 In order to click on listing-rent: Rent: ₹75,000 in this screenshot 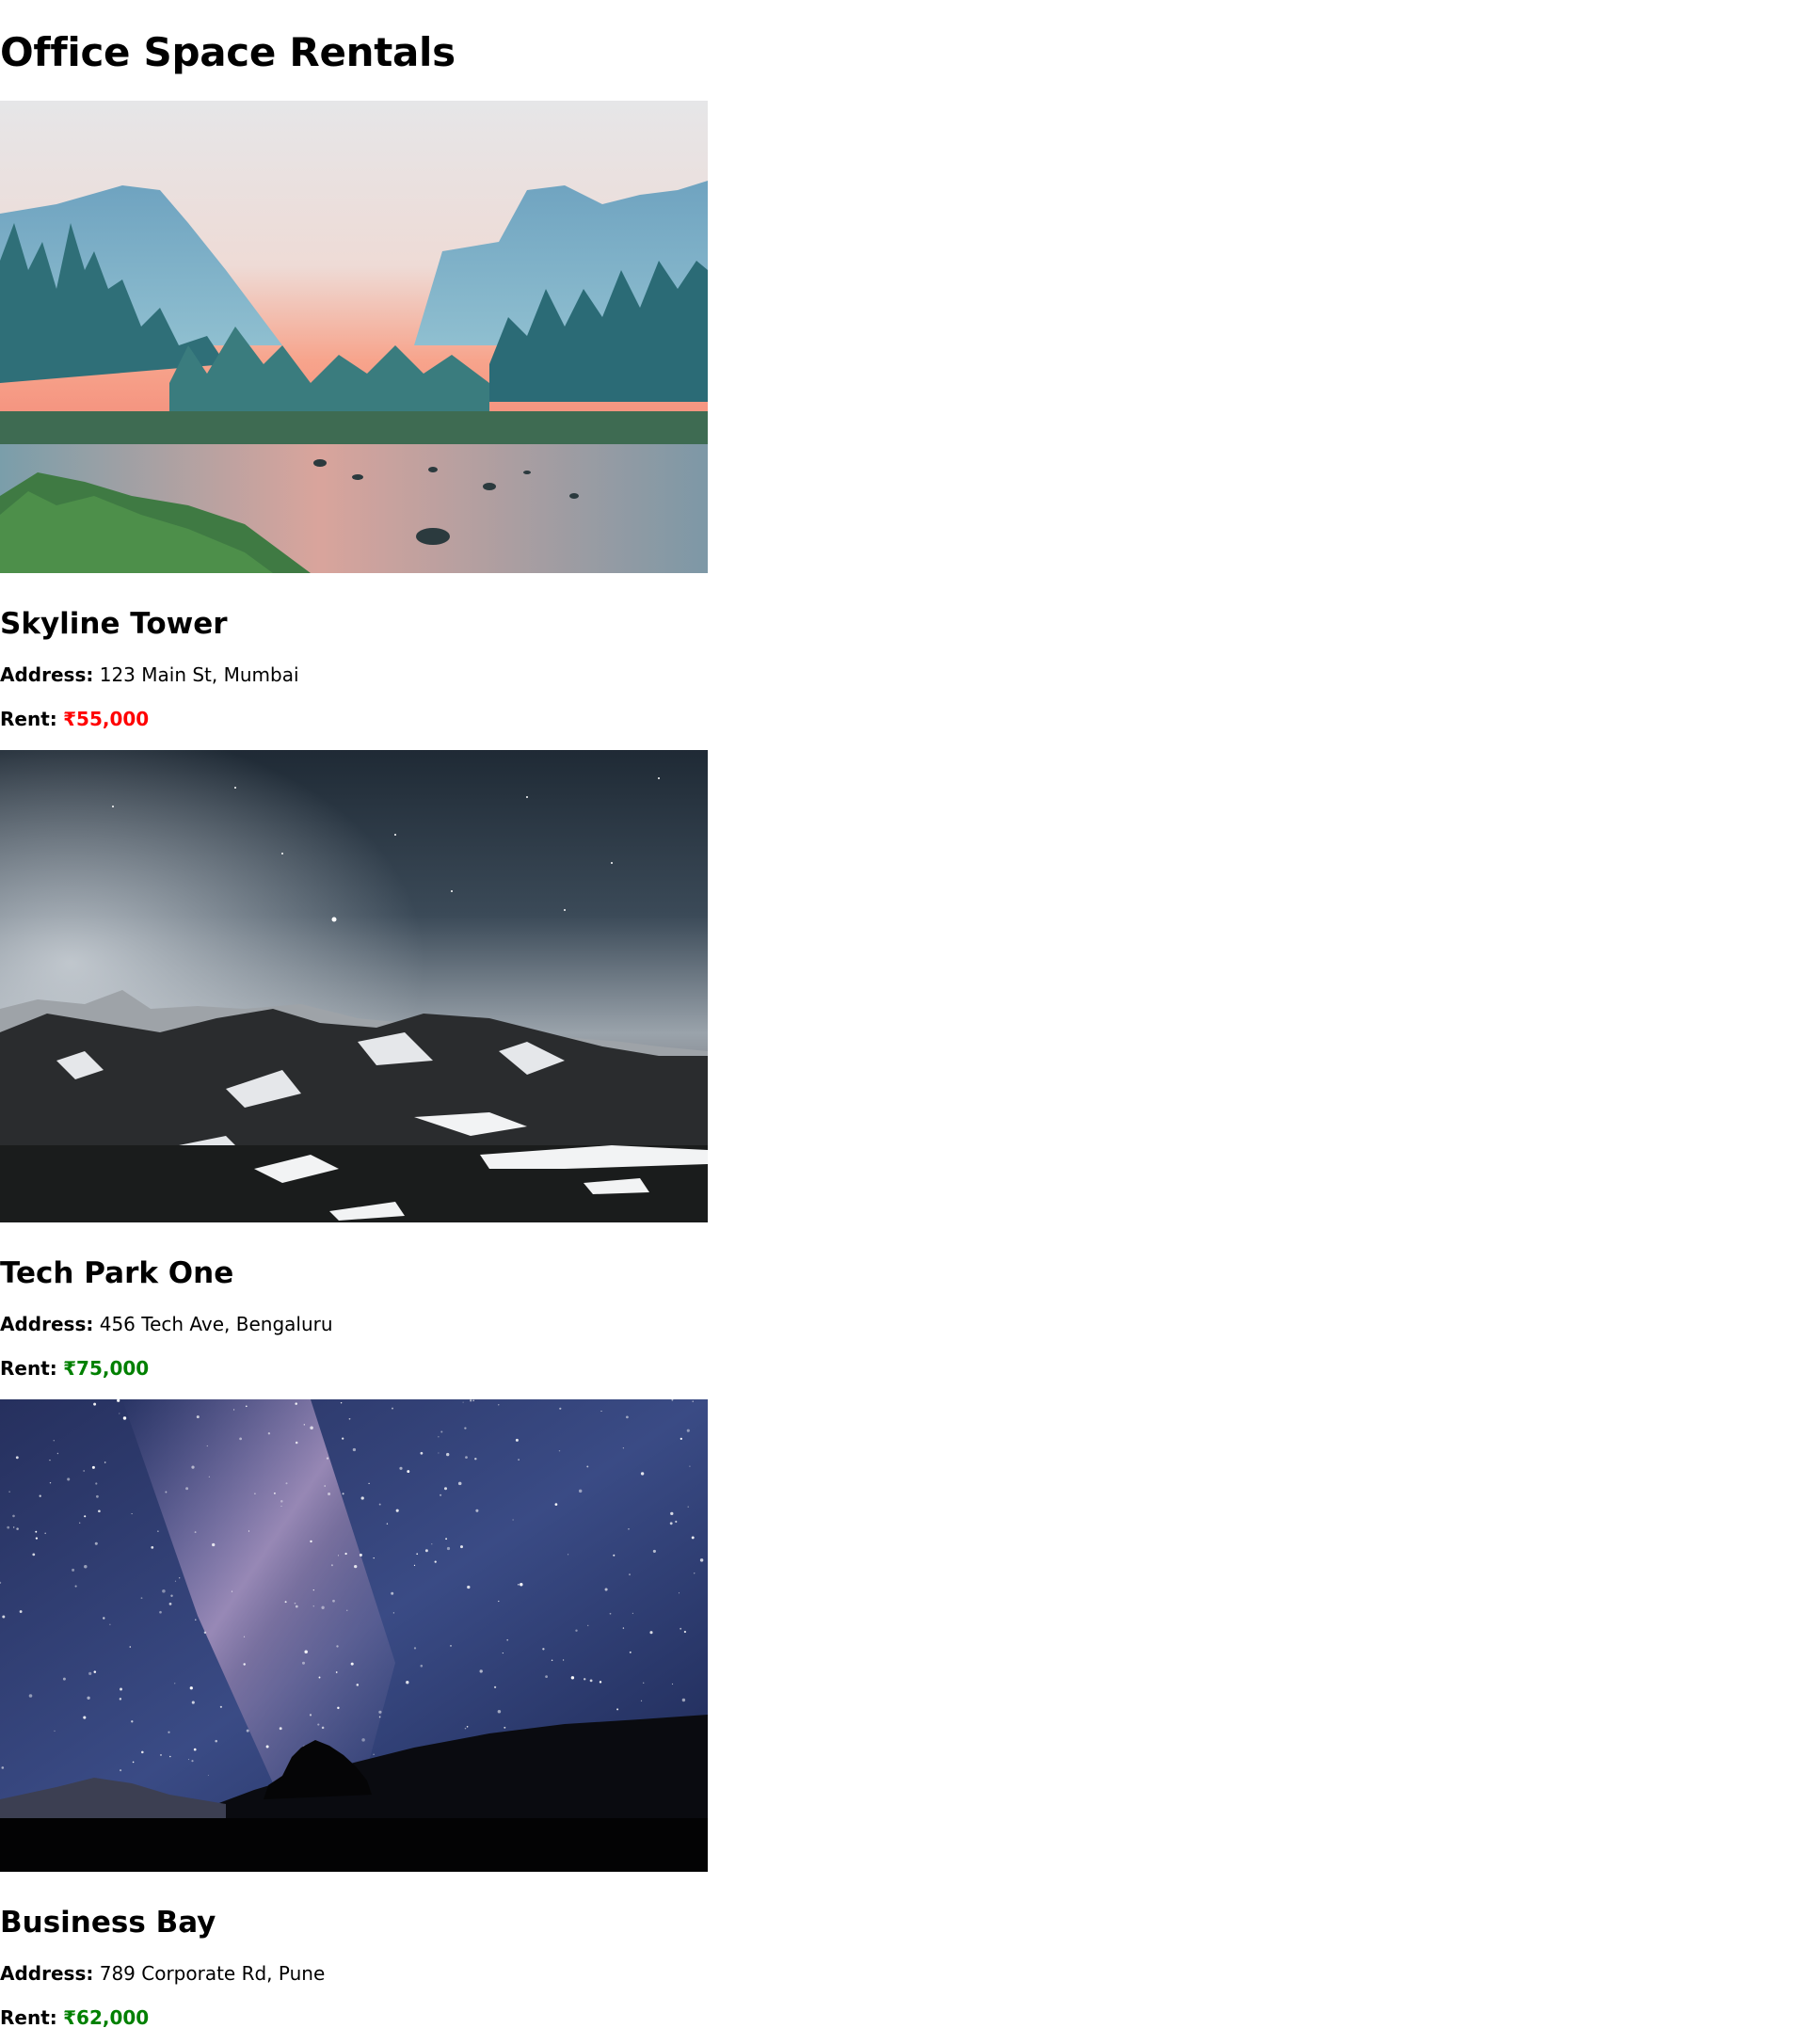, I will do `click(75, 1368)`.